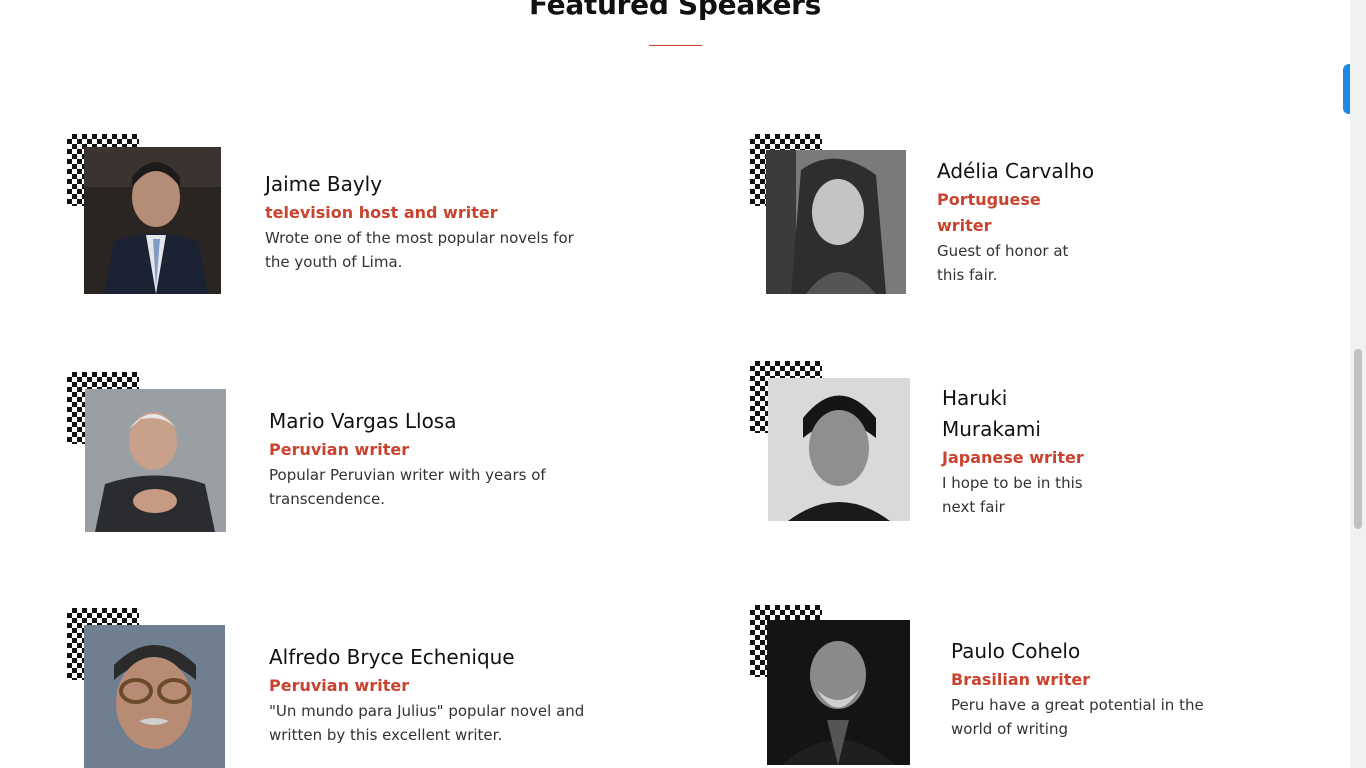 Image resolution: width=1366 pixels, height=768 pixels. Describe the element at coordinates (324, 184) in the screenshot. I see `speaker-name: Jaime Bayly` at that location.